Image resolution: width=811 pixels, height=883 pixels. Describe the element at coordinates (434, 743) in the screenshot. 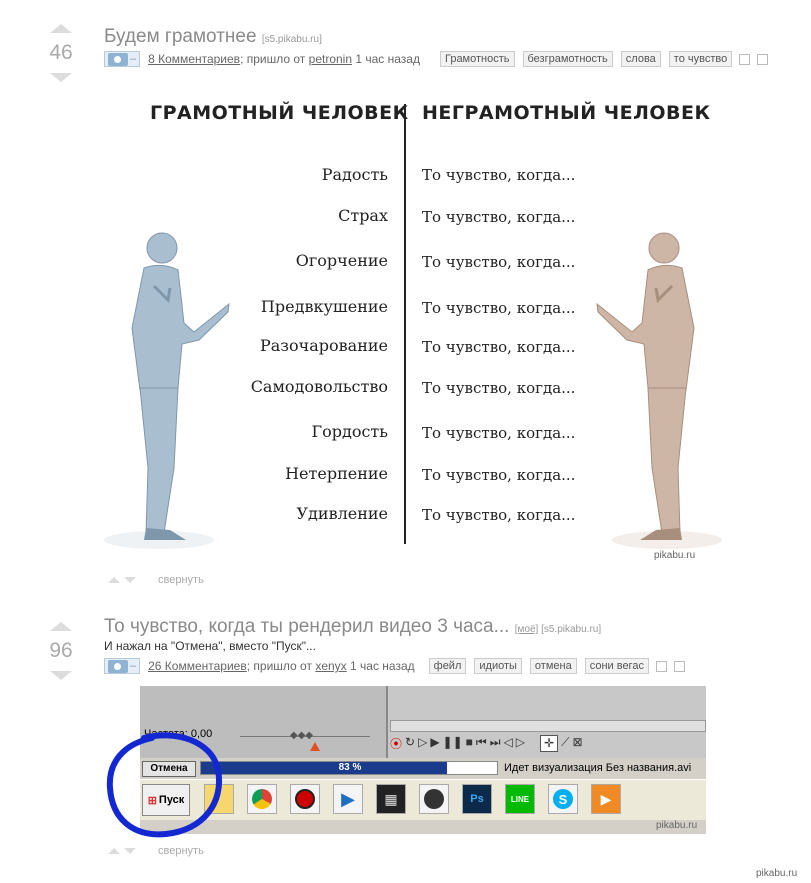

I see `play-icon: ▶` at that location.